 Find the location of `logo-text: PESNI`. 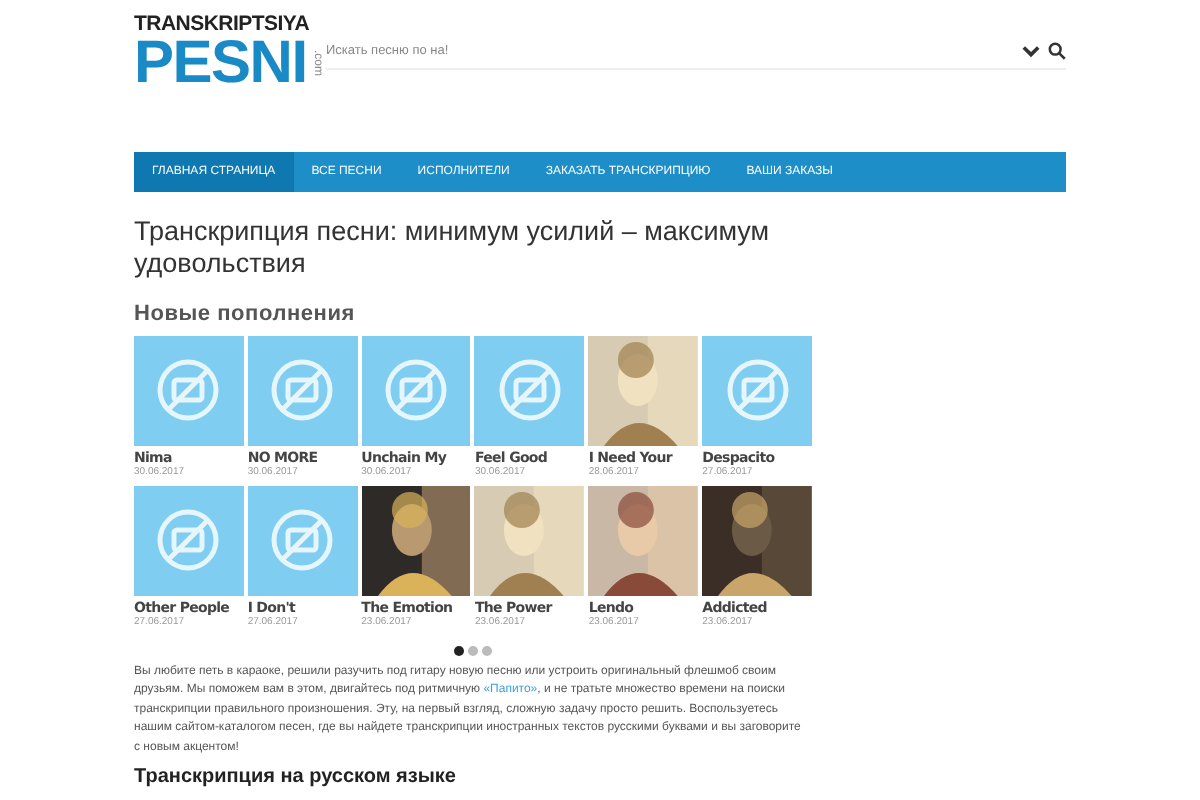

logo-text: PESNI is located at coordinates (220, 63).